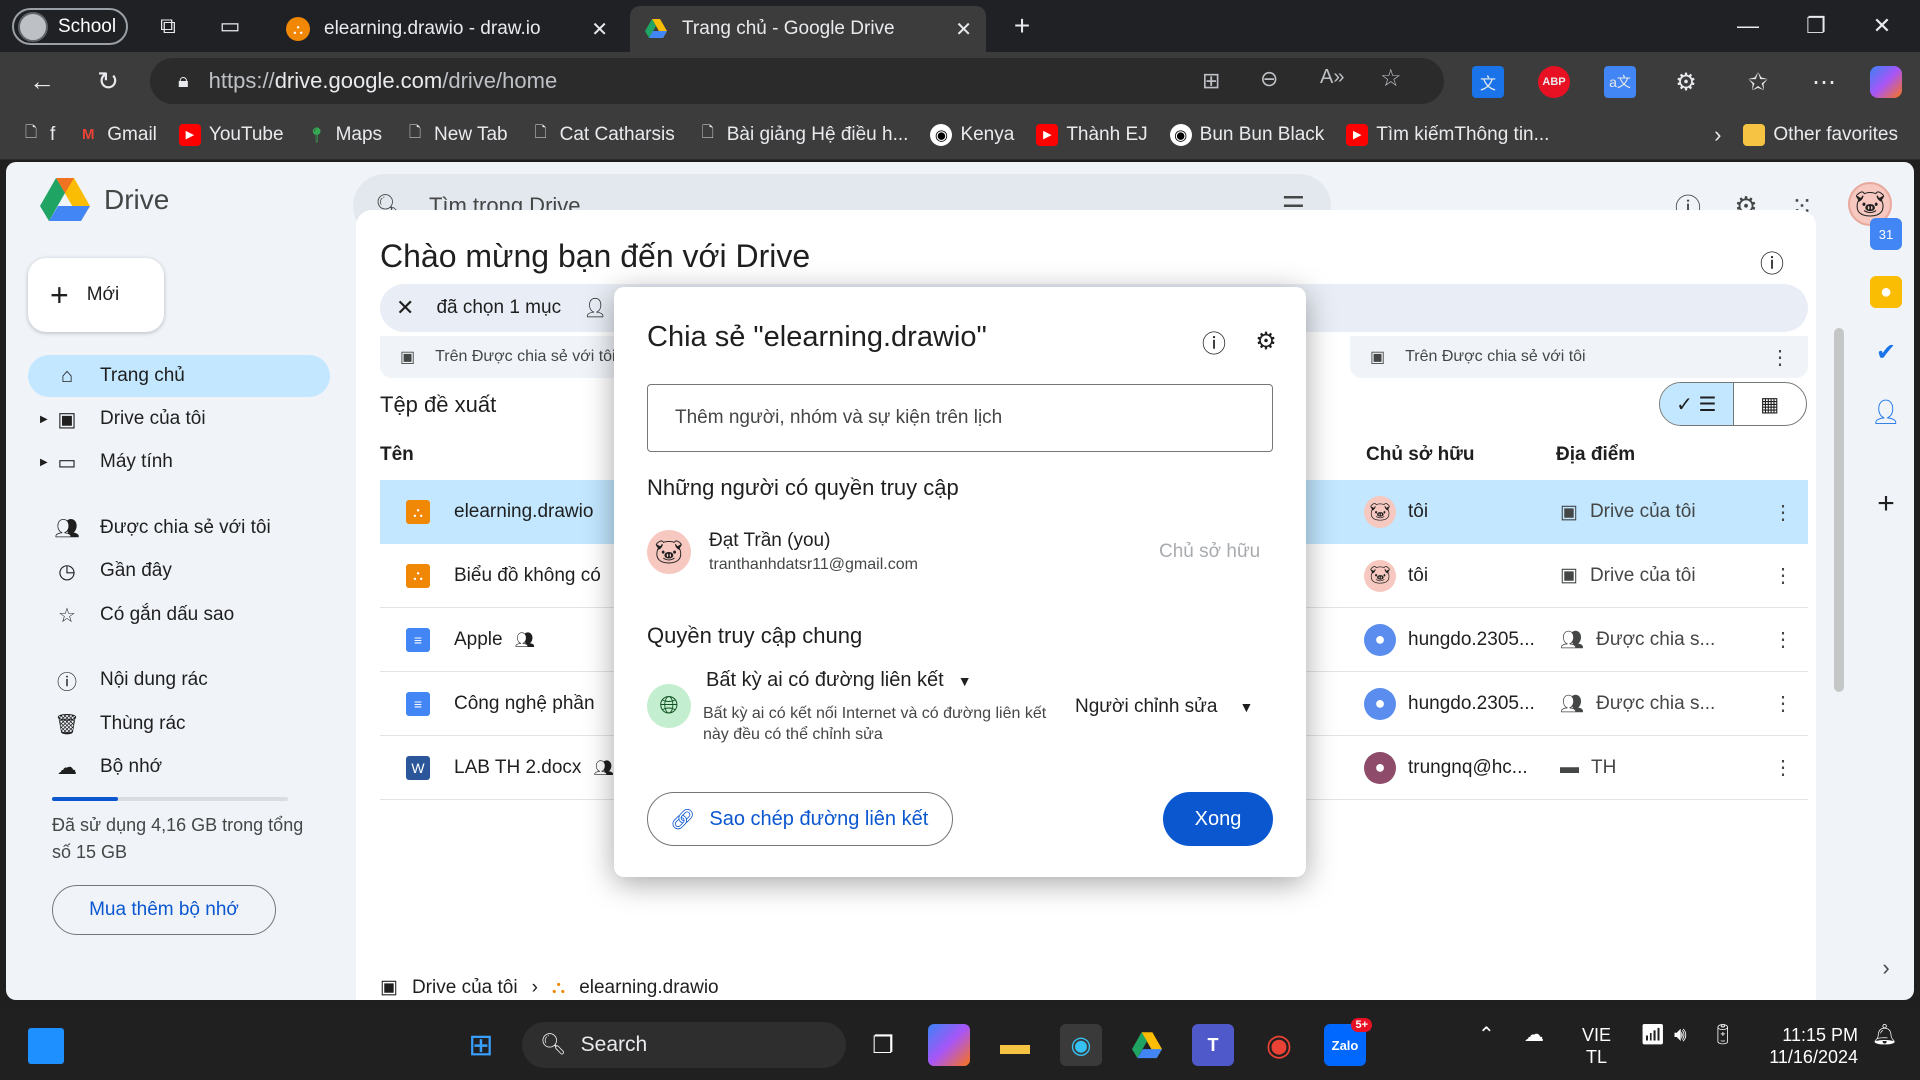  Describe the element at coordinates (684, 1045) in the screenshot. I see `taskbar-search: 🔍︎ Search` at that location.